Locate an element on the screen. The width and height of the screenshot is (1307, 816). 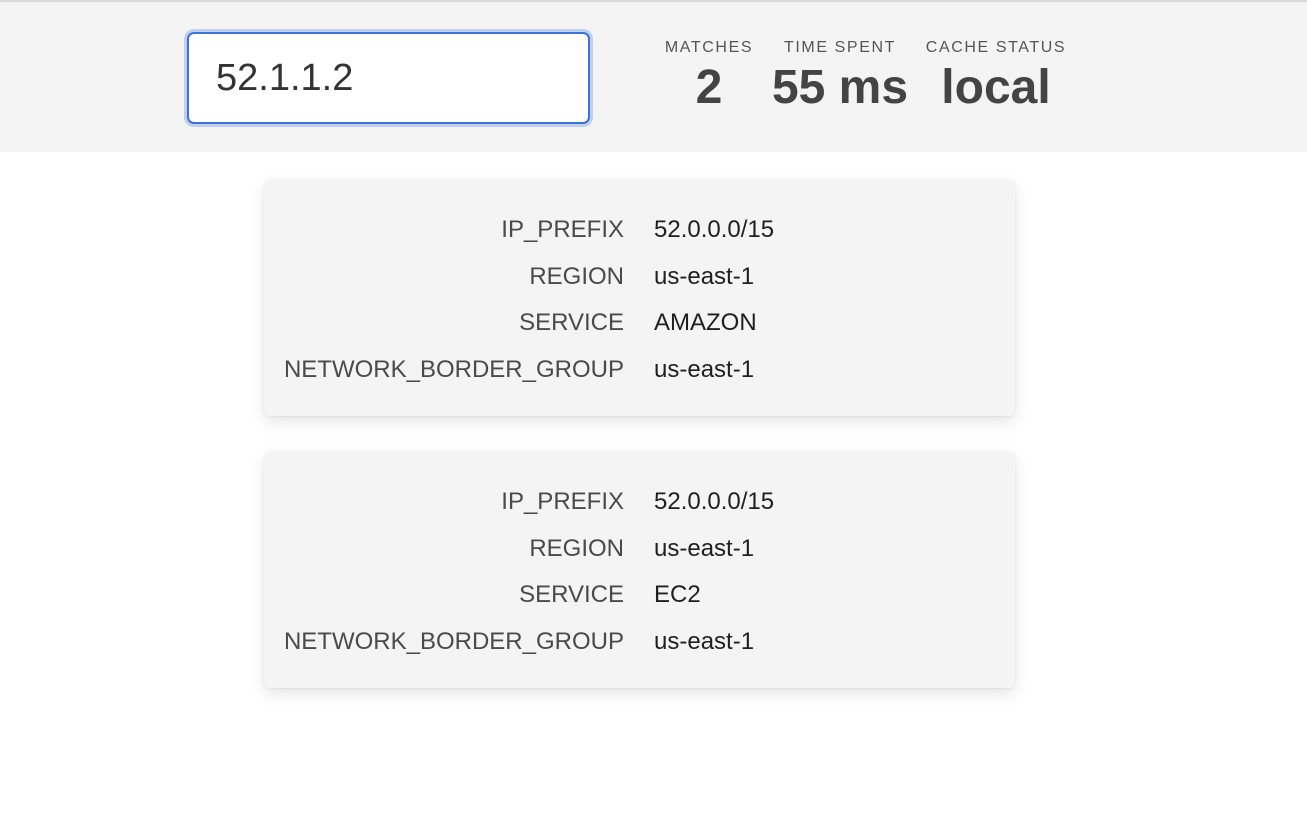
matches-value: 2 is located at coordinates (709, 87).